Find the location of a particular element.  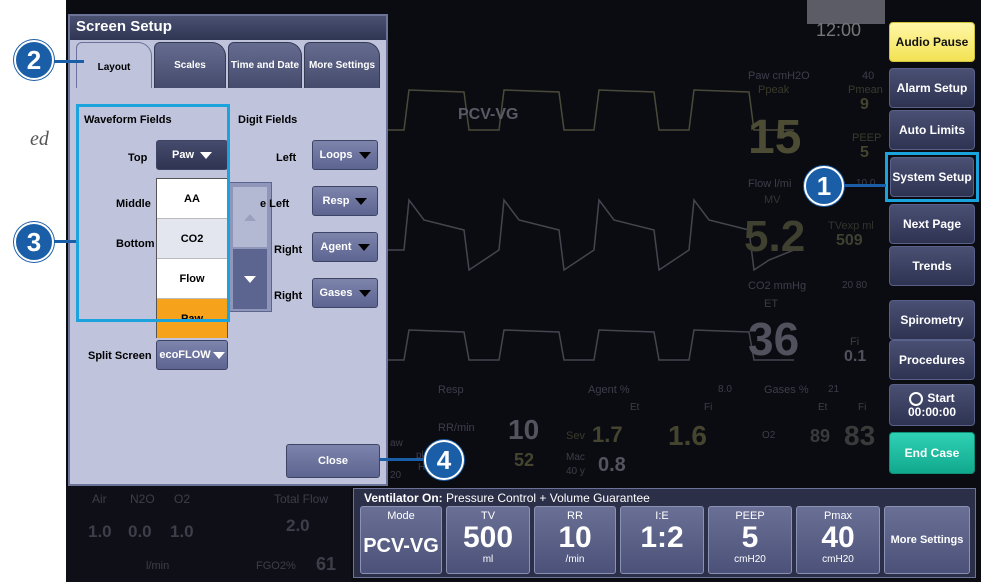

start-timer-button: Start 00:00:00 is located at coordinates (932, 405).